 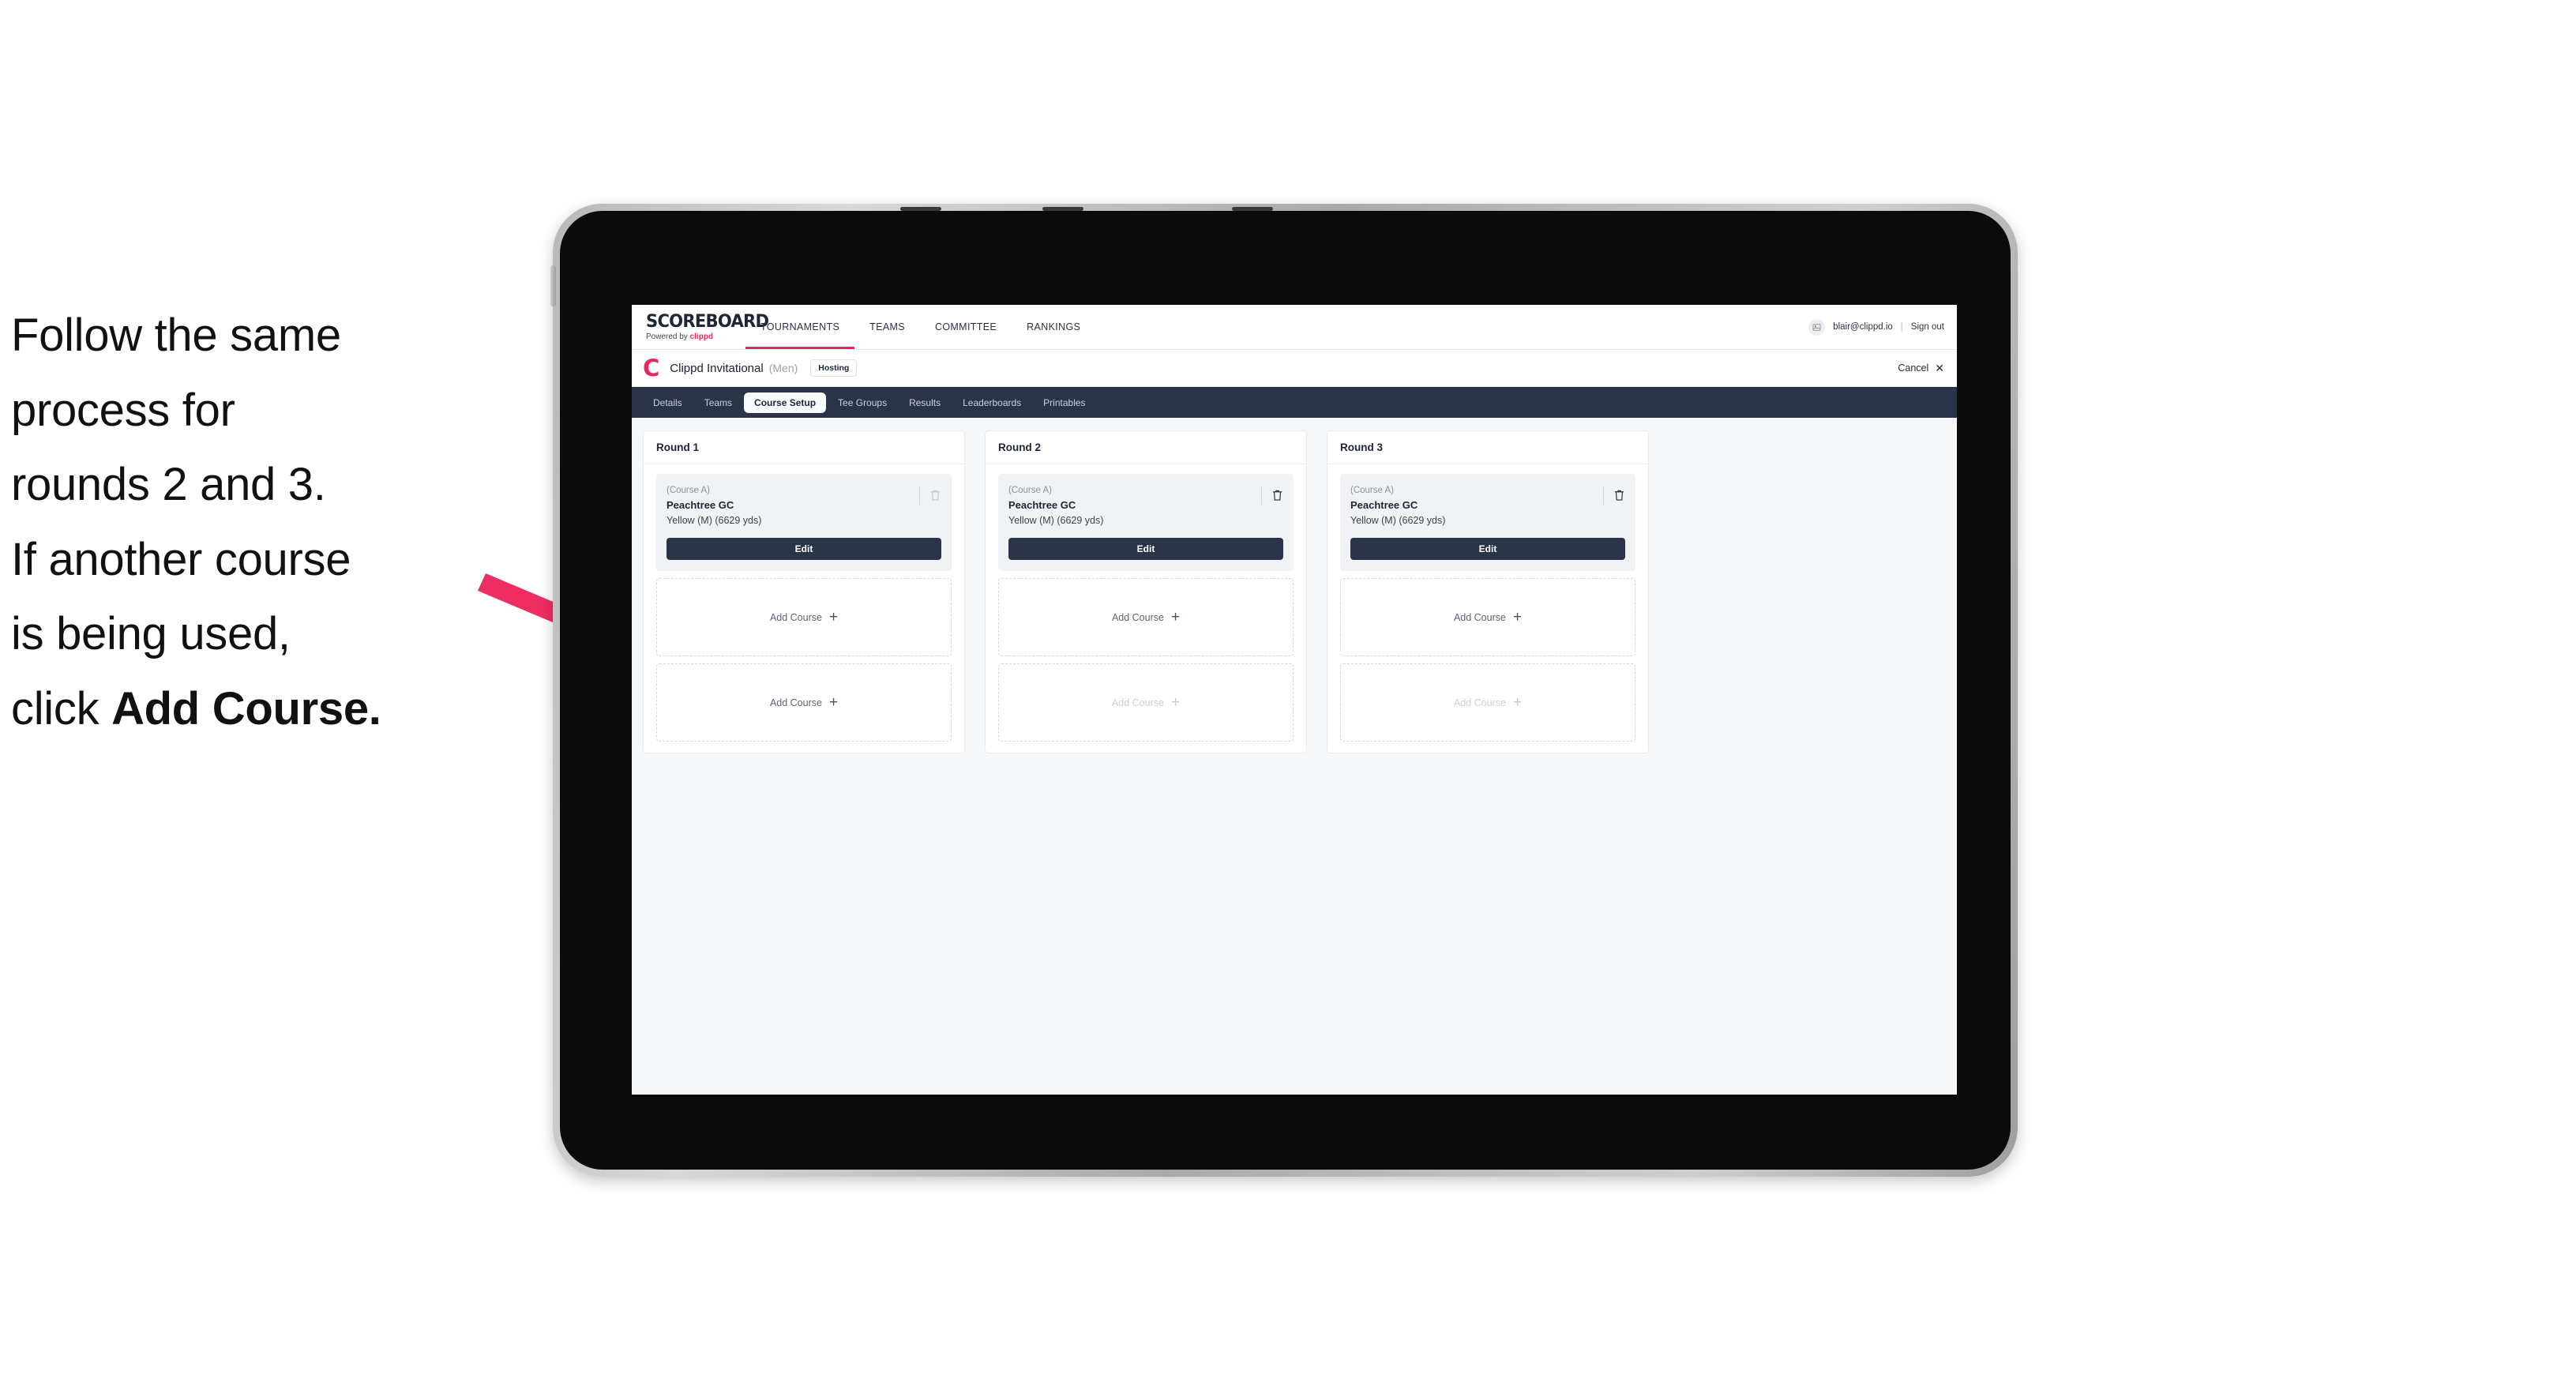 I want to click on tab-label: Tee Groups, so click(x=863, y=402).